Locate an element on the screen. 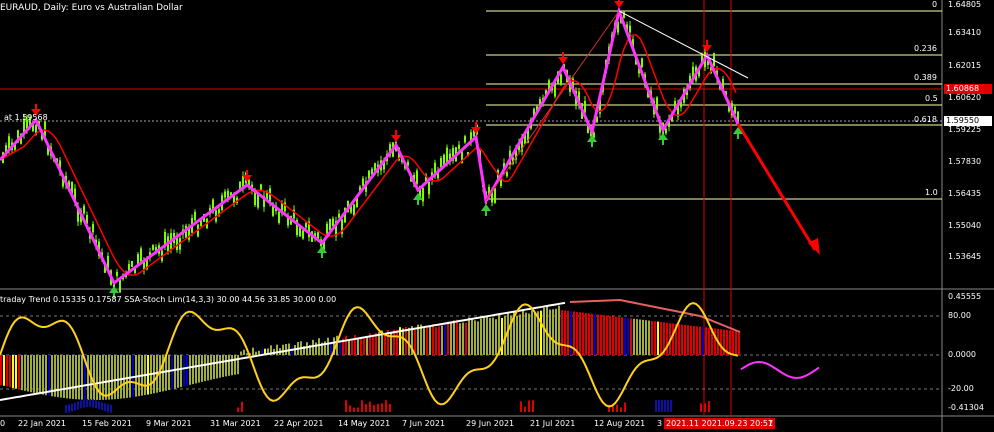 The image size is (994, 432). stochastic-projection-line is located at coordinates (780, 369).